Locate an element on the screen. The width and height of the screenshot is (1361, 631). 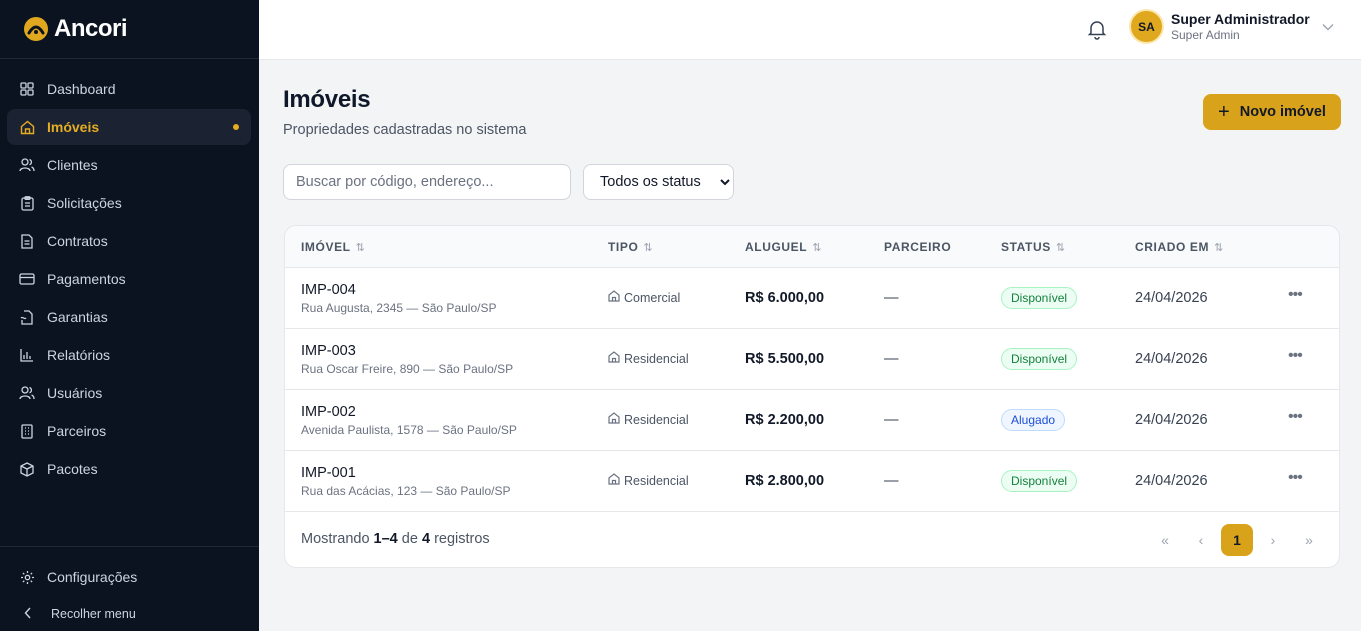
sidebar-item-label: Solicitações is located at coordinates (84, 203).